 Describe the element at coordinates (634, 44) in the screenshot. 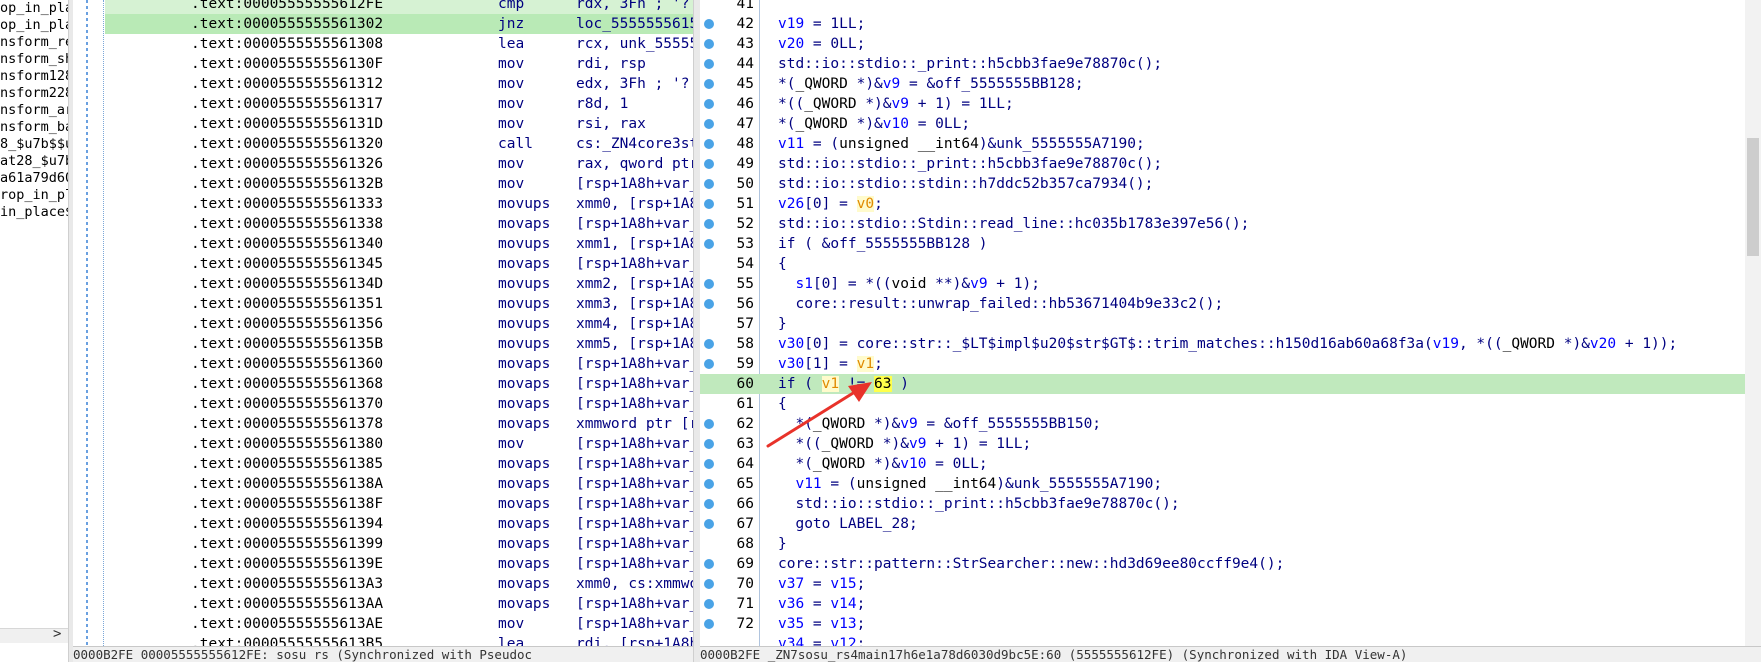

I see `instruction-operands: rcx, unk_555555` at that location.